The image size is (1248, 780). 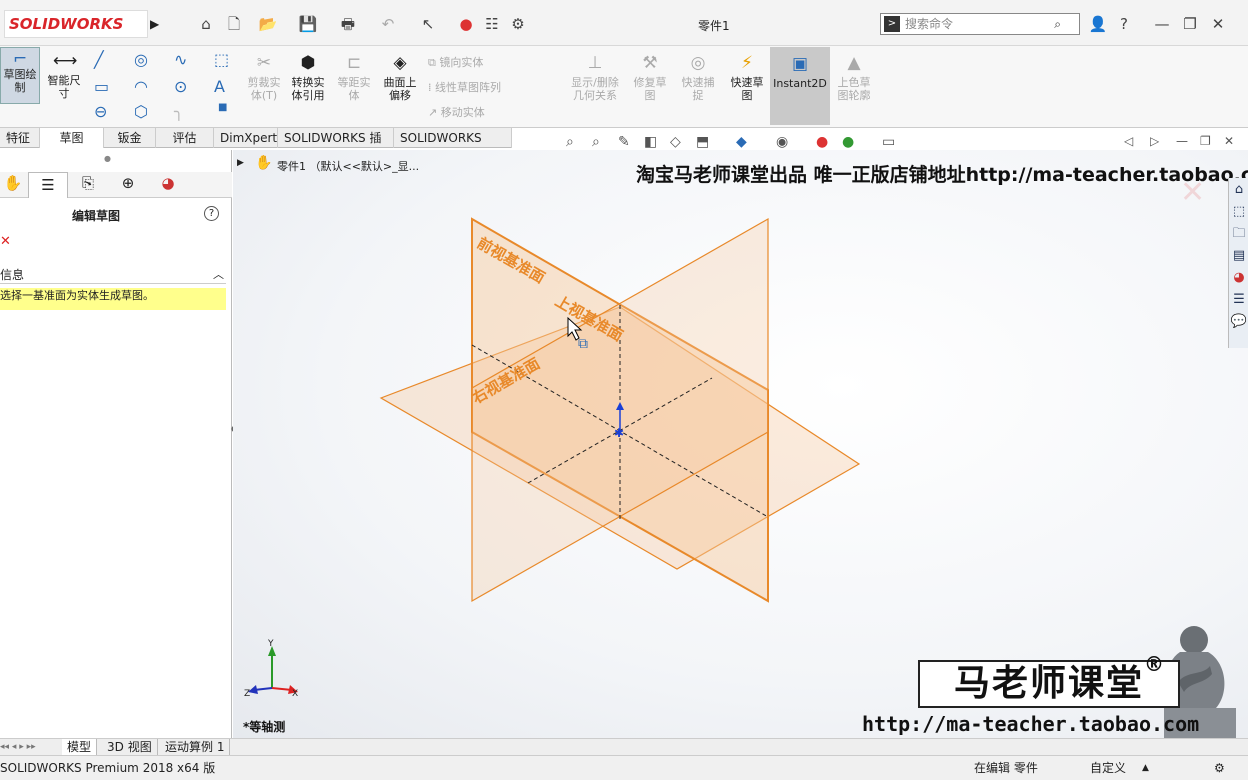 What do you see at coordinates (462, 112) in the screenshot?
I see `move-label: 移动实体` at bounding box center [462, 112].